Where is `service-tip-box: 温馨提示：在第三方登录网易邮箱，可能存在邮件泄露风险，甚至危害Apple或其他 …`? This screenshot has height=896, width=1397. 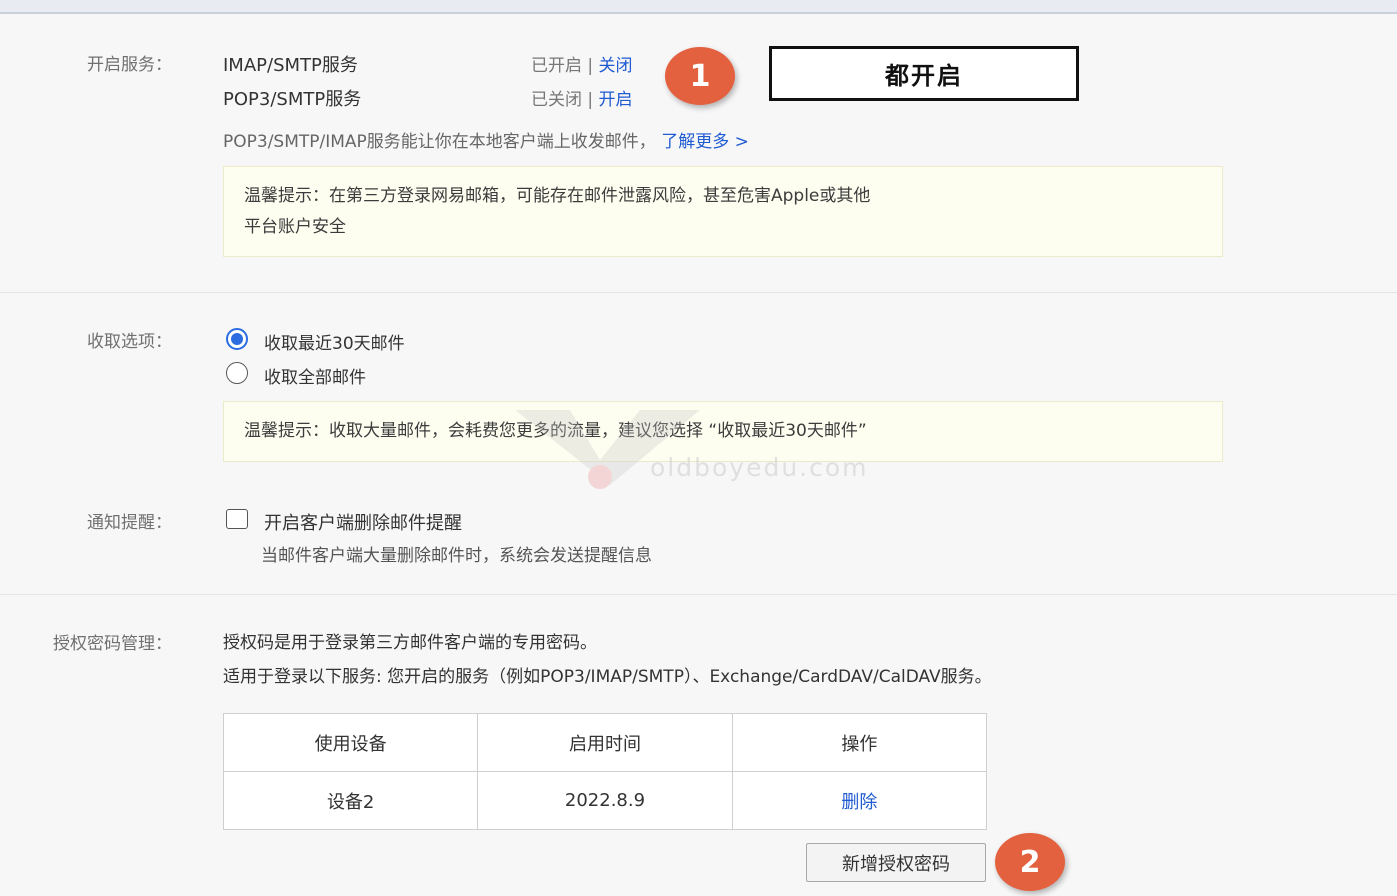 service-tip-box: 温馨提示：在第三方登录网易邮箱，可能存在邮件泄露风险，甚至危害Apple或其他 … is located at coordinates (723, 211).